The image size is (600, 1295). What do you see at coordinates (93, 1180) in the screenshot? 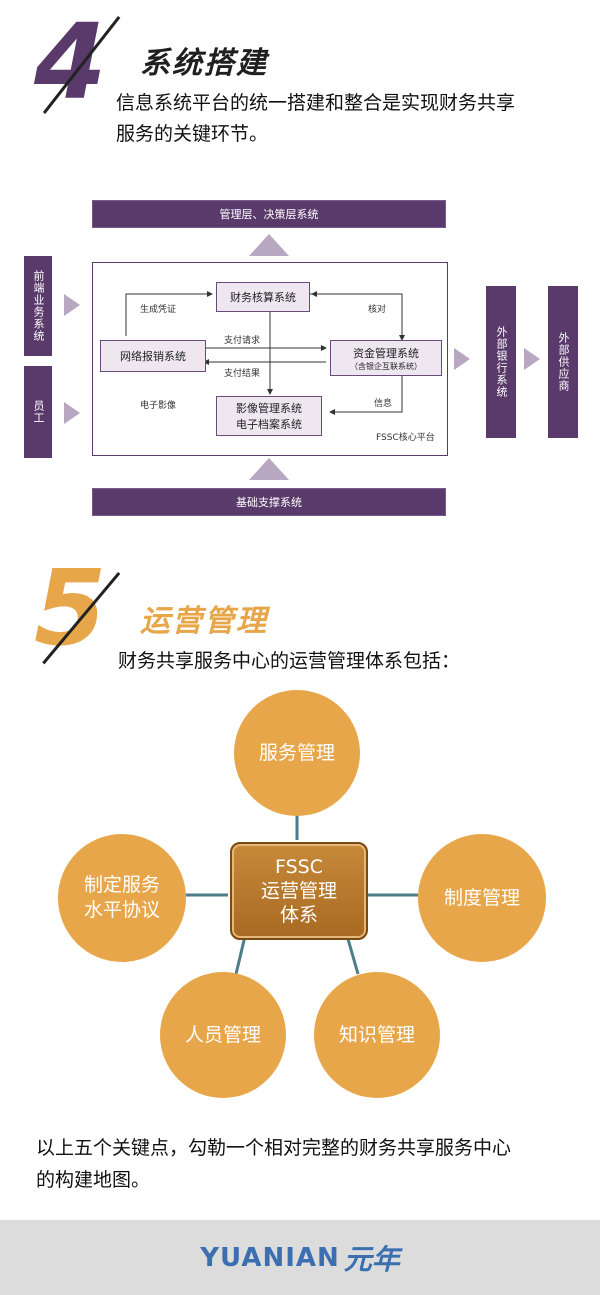
I see `closing-line-2: 的构建地图。` at bounding box center [93, 1180].